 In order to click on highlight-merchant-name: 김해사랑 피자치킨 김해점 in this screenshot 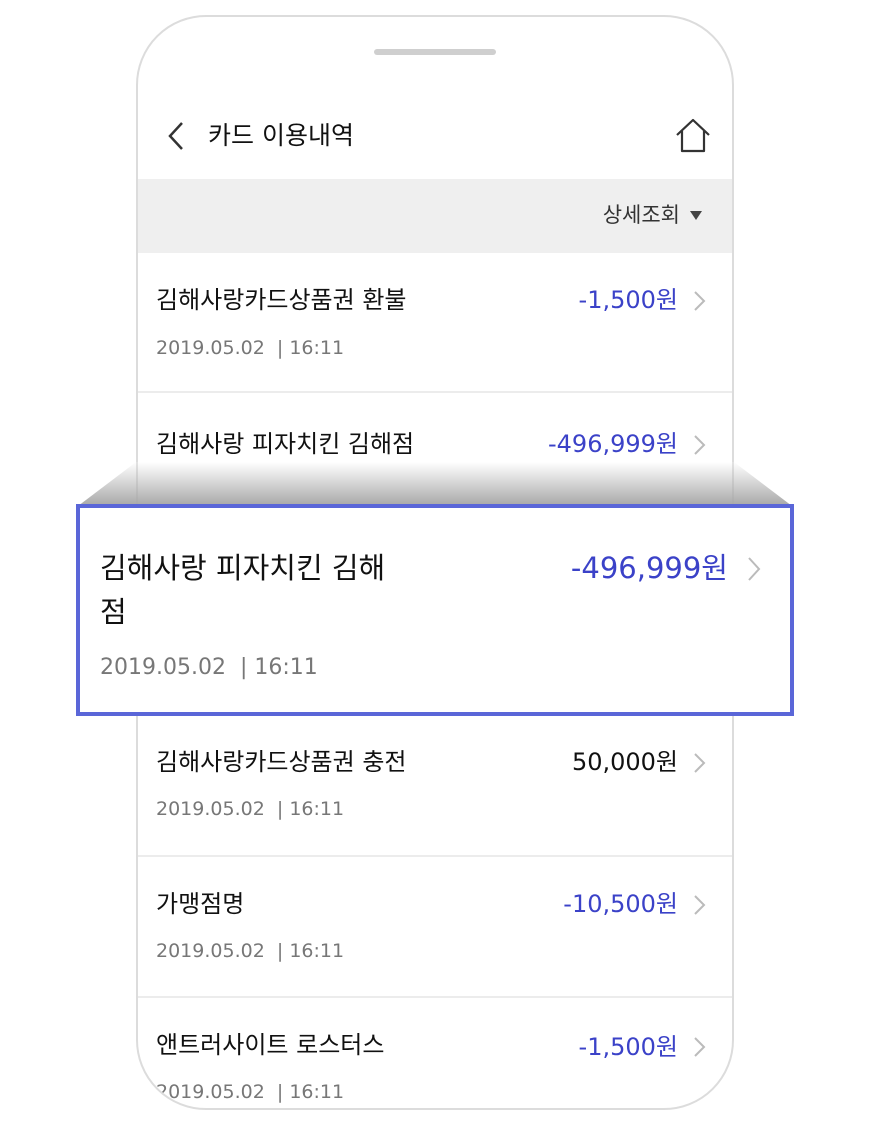, I will do `click(243, 590)`.